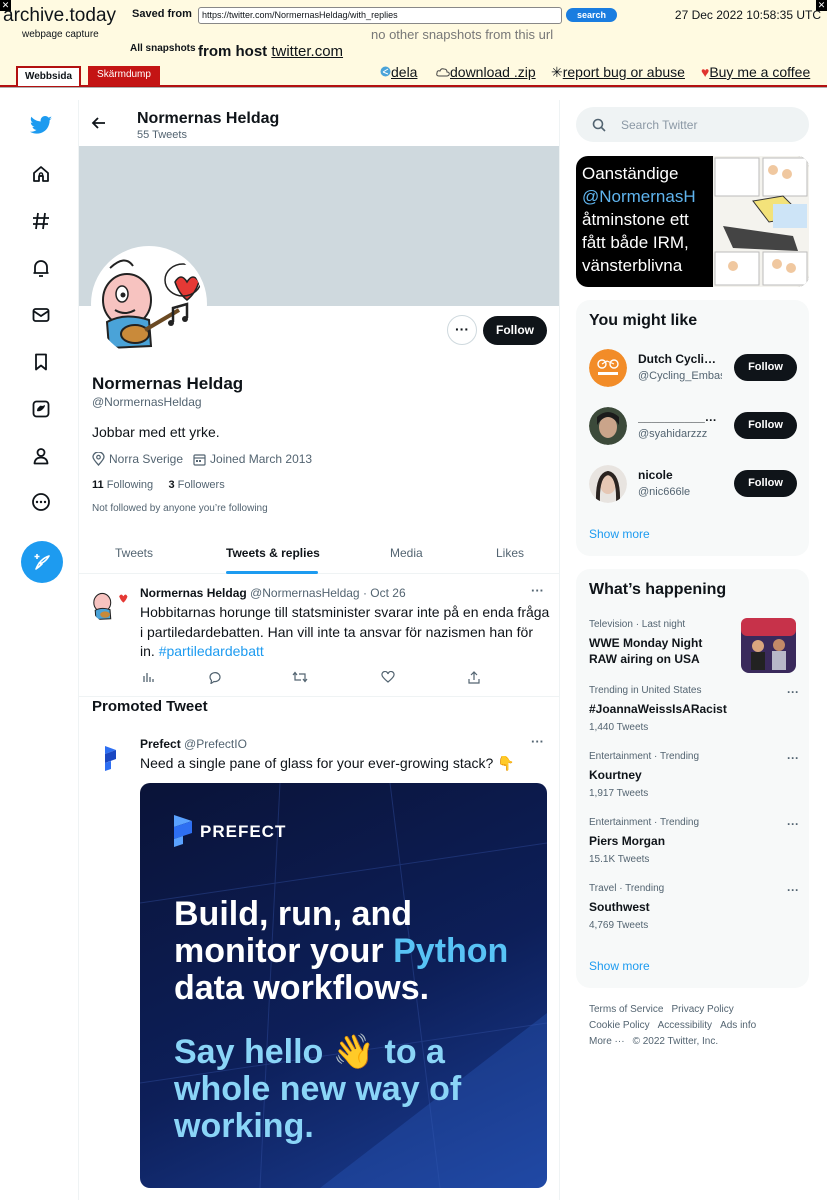 The width and height of the screenshot is (827, 1200). What do you see at coordinates (148, 677) in the screenshot?
I see `analytics-icon` at bounding box center [148, 677].